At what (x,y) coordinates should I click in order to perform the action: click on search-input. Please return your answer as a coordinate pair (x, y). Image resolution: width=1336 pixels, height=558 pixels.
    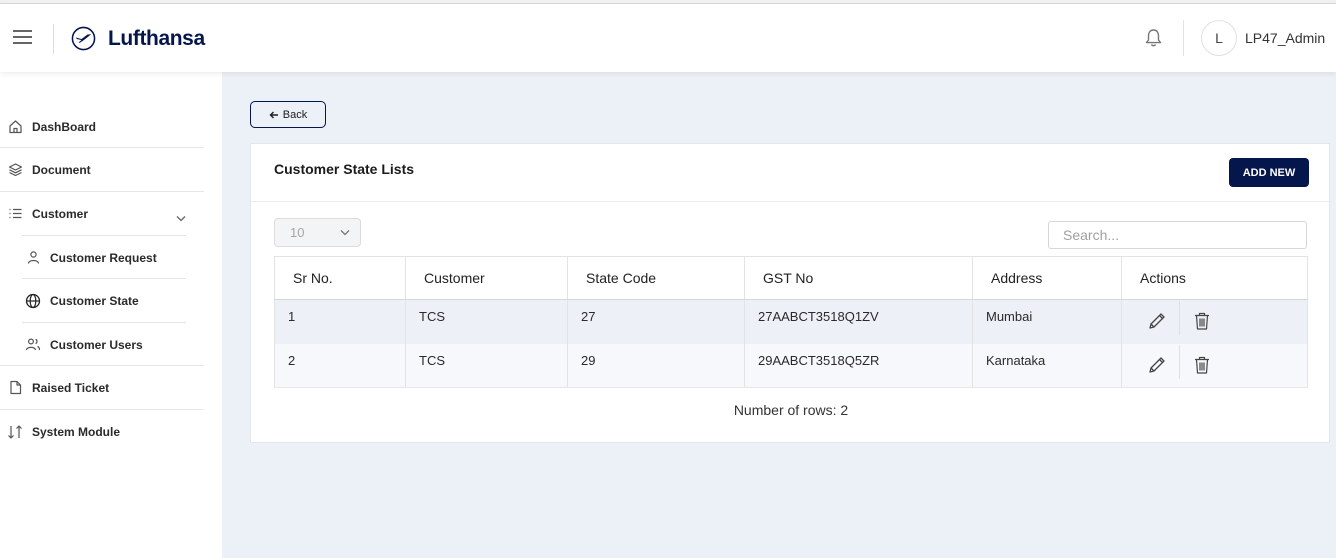
    Looking at the image, I should click on (1177, 235).